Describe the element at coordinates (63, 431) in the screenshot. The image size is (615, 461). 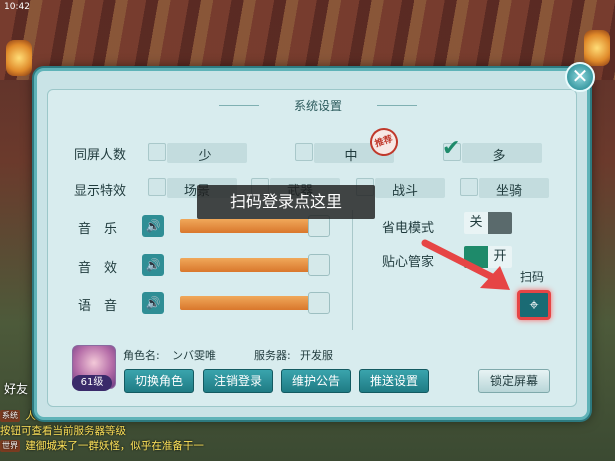
I see `chat-text-2: 按钮可查看当前服务器等级` at that location.